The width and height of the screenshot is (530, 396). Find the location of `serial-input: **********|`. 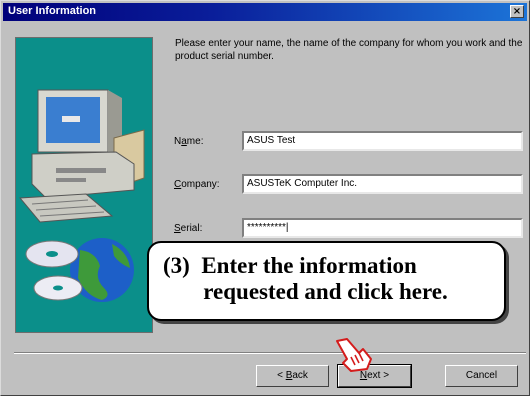

serial-input: **********| is located at coordinates (382, 228).